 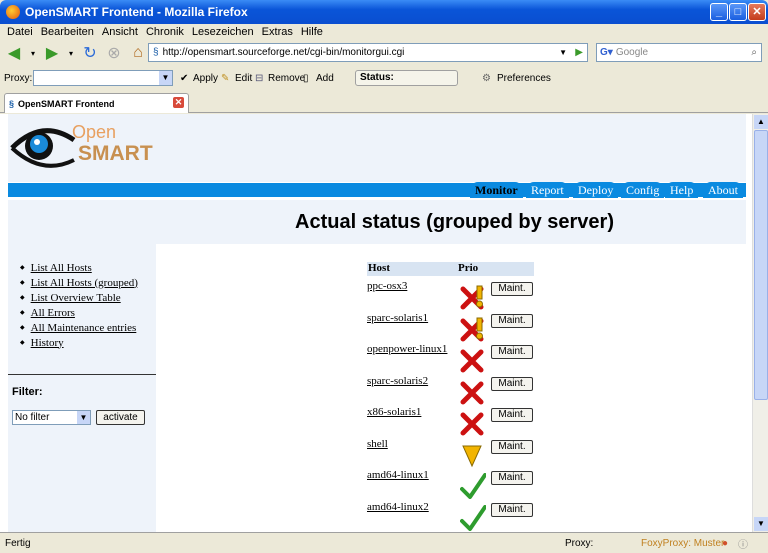 What do you see at coordinates (398, 507) in the screenshot?
I see `host-link: amd64-linux2` at bounding box center [398, 507].